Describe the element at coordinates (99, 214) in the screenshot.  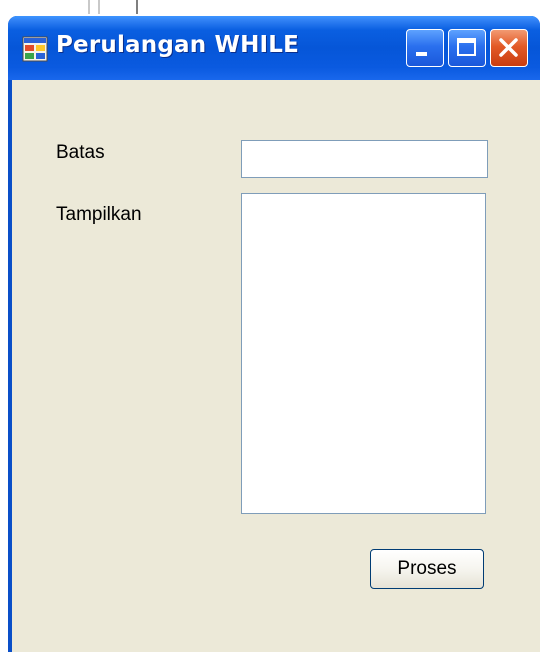
I see `tampilkan-label: Tampilkan` at that location.